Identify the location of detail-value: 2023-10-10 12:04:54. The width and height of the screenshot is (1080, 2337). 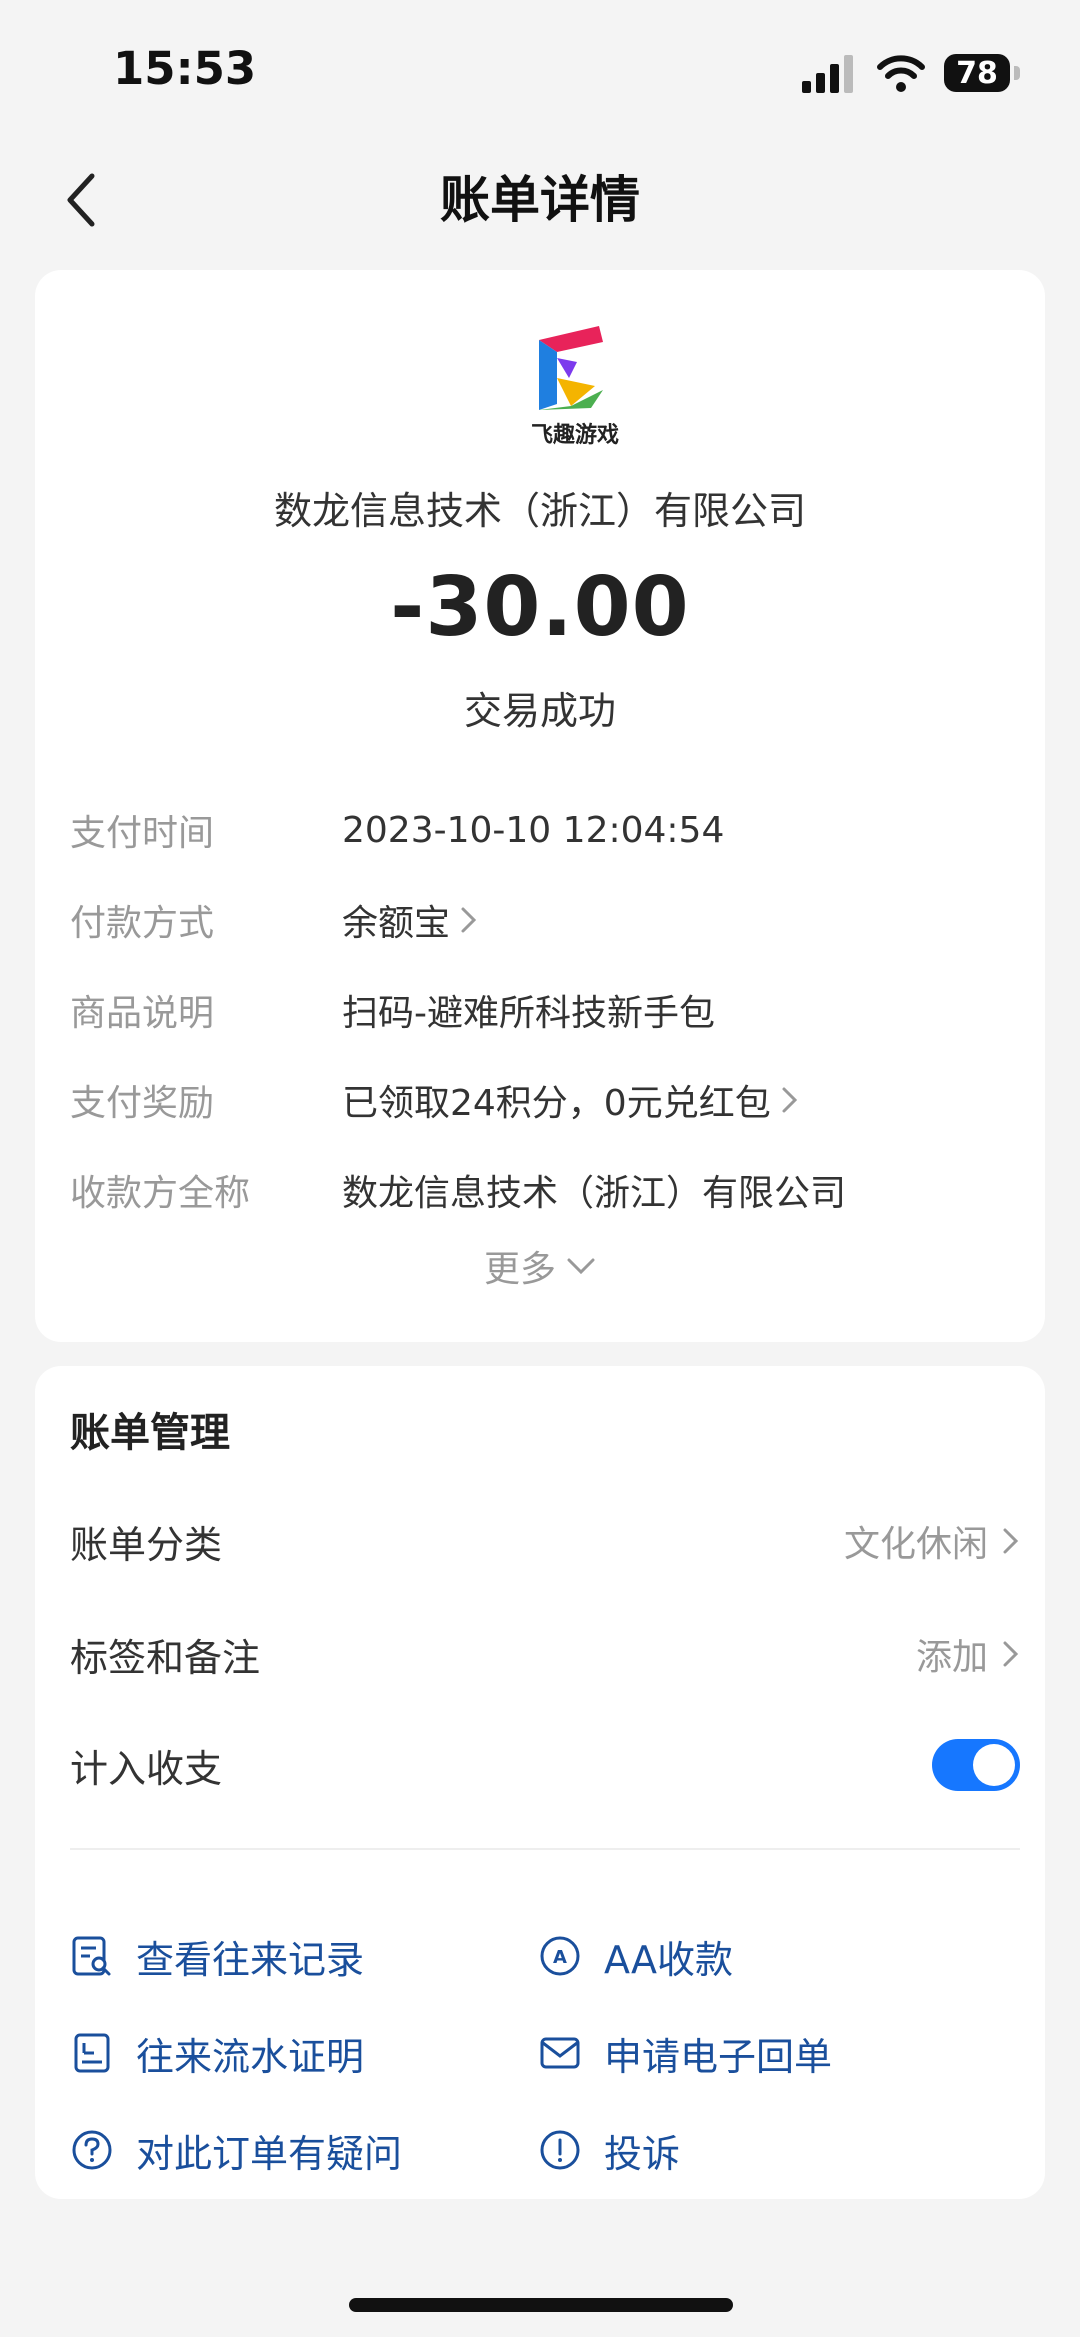
(533, 830).